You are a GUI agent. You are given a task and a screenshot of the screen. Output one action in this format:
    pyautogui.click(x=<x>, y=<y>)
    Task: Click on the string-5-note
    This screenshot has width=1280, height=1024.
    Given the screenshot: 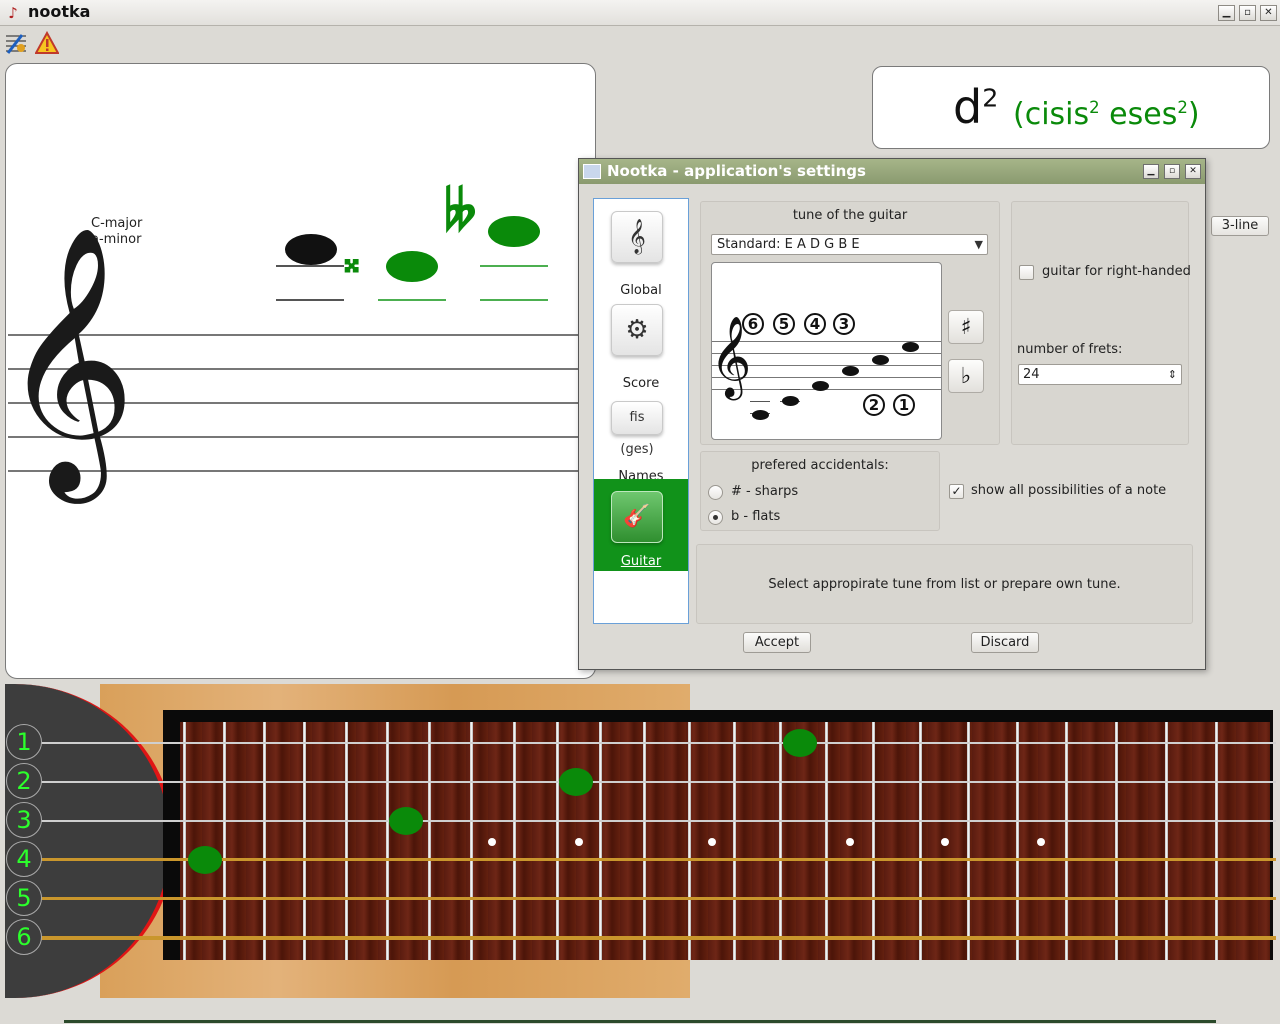 What is the action you would take?
    pyautogui.click(x=790, y=401)
    